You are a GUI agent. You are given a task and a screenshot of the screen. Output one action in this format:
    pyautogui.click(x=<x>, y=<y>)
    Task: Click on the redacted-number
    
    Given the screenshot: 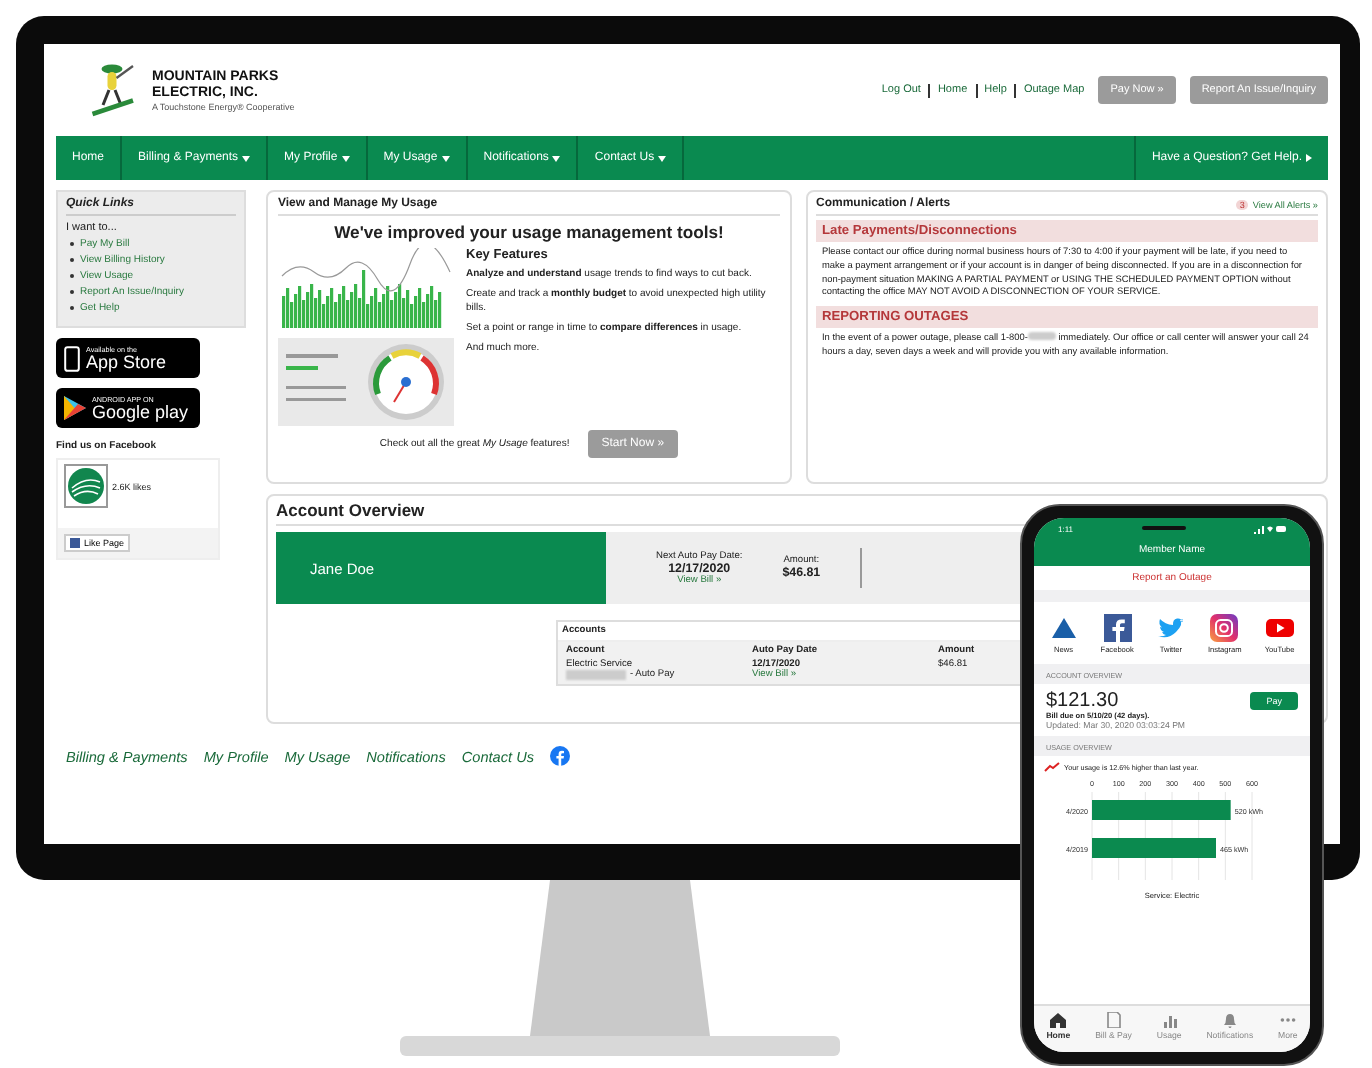 What is the action you would take?
    pyautogui.click(x=596, y=675)
    